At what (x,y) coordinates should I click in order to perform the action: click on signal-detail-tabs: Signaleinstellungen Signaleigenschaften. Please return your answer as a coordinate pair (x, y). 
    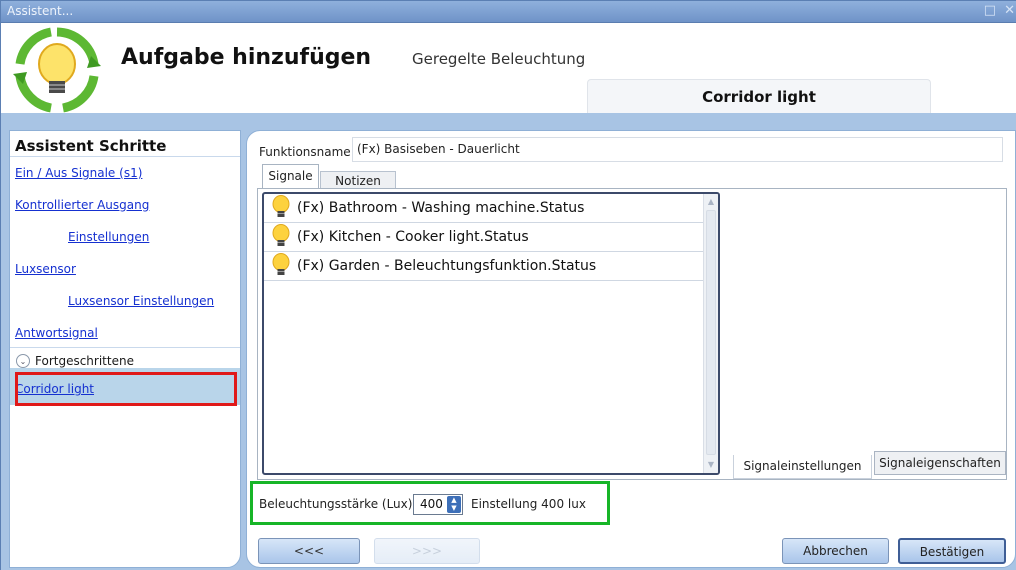
    Looking at the image, I should click on (871, 465).